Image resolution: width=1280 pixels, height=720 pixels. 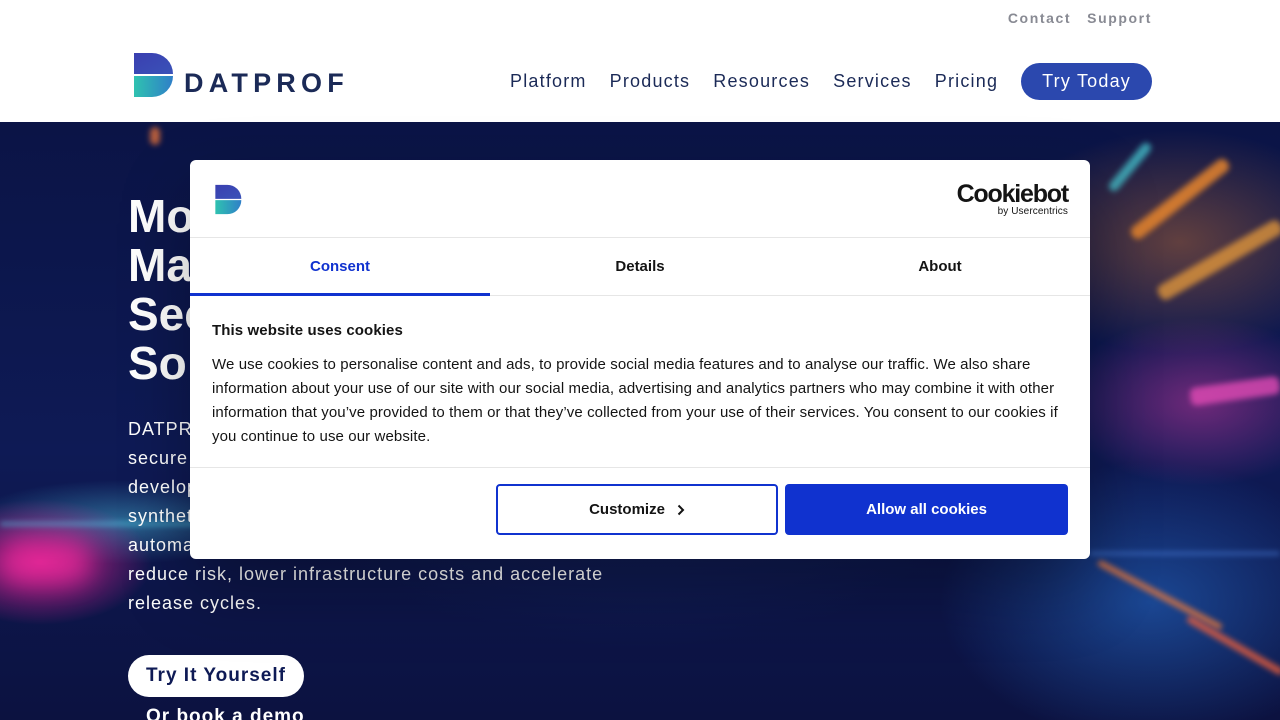 I want to click on datprof-logo: DATPROF, so click(x=240, y=75).